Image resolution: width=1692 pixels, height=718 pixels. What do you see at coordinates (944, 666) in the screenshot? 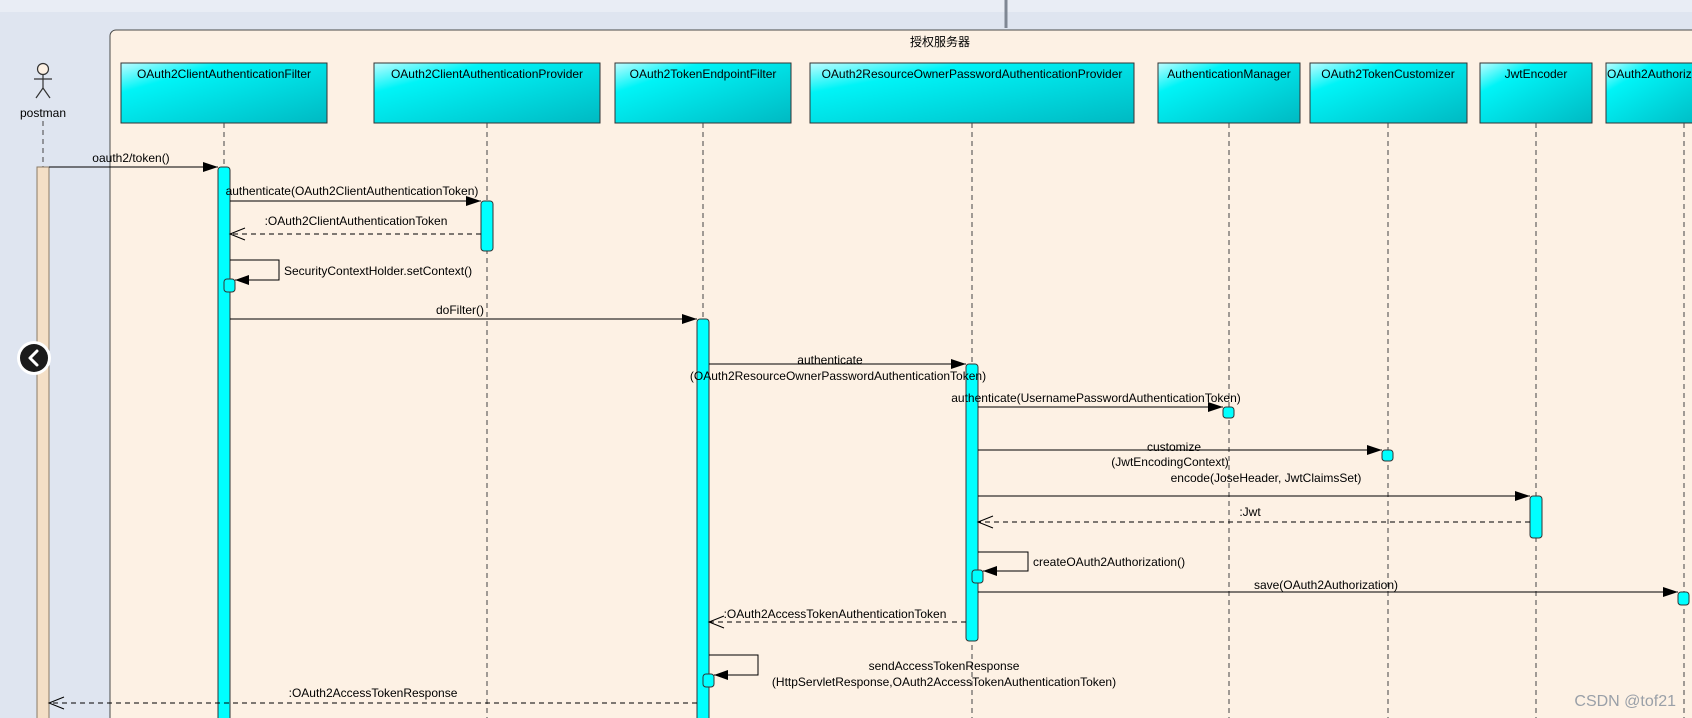
I see `message-label: sendAccessTokenResponse` at bounding box center [944, 666].